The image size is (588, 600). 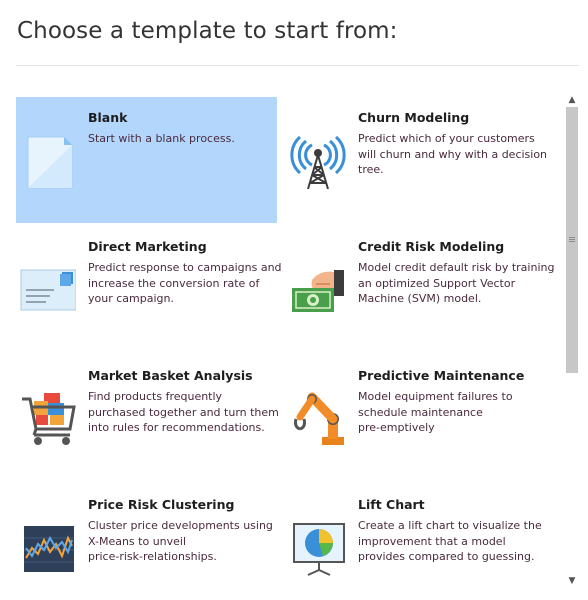 What do you see at coordinates (161, 504) in the screenshot?
I see `template-title: Price Risk Clustering` at bounding box center [161, 504].